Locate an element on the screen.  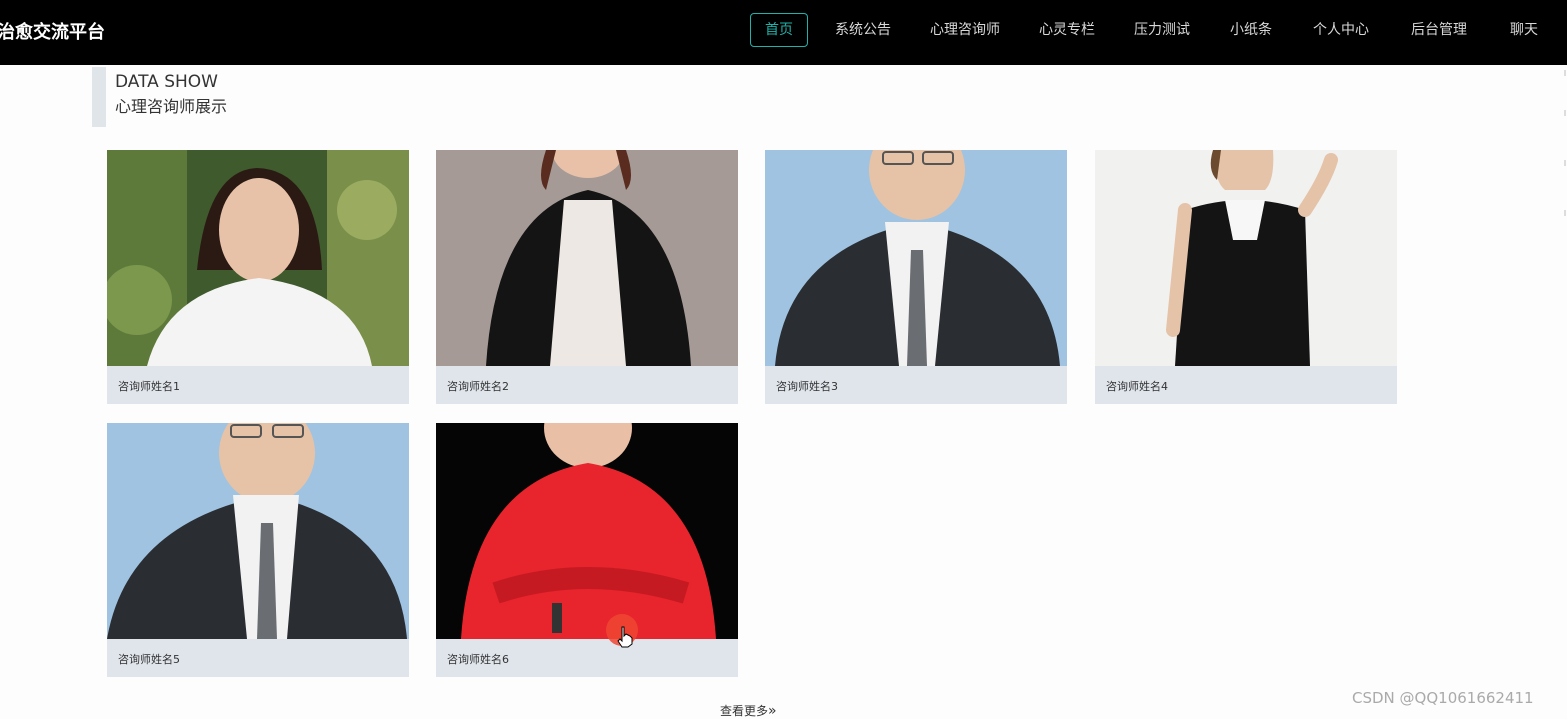
view-more-label: 查看更多 is located at coordinates (744, 711).